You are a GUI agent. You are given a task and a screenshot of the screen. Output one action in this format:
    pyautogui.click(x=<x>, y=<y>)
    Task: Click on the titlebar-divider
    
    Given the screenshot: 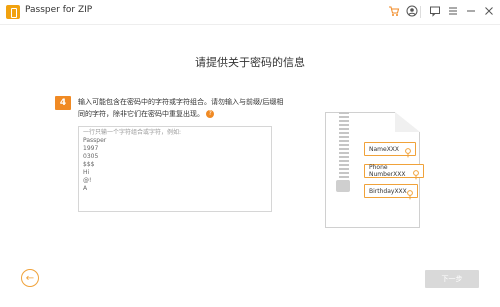 What is the action you would take?
    pyautogui.click(x=420, y=12)
    